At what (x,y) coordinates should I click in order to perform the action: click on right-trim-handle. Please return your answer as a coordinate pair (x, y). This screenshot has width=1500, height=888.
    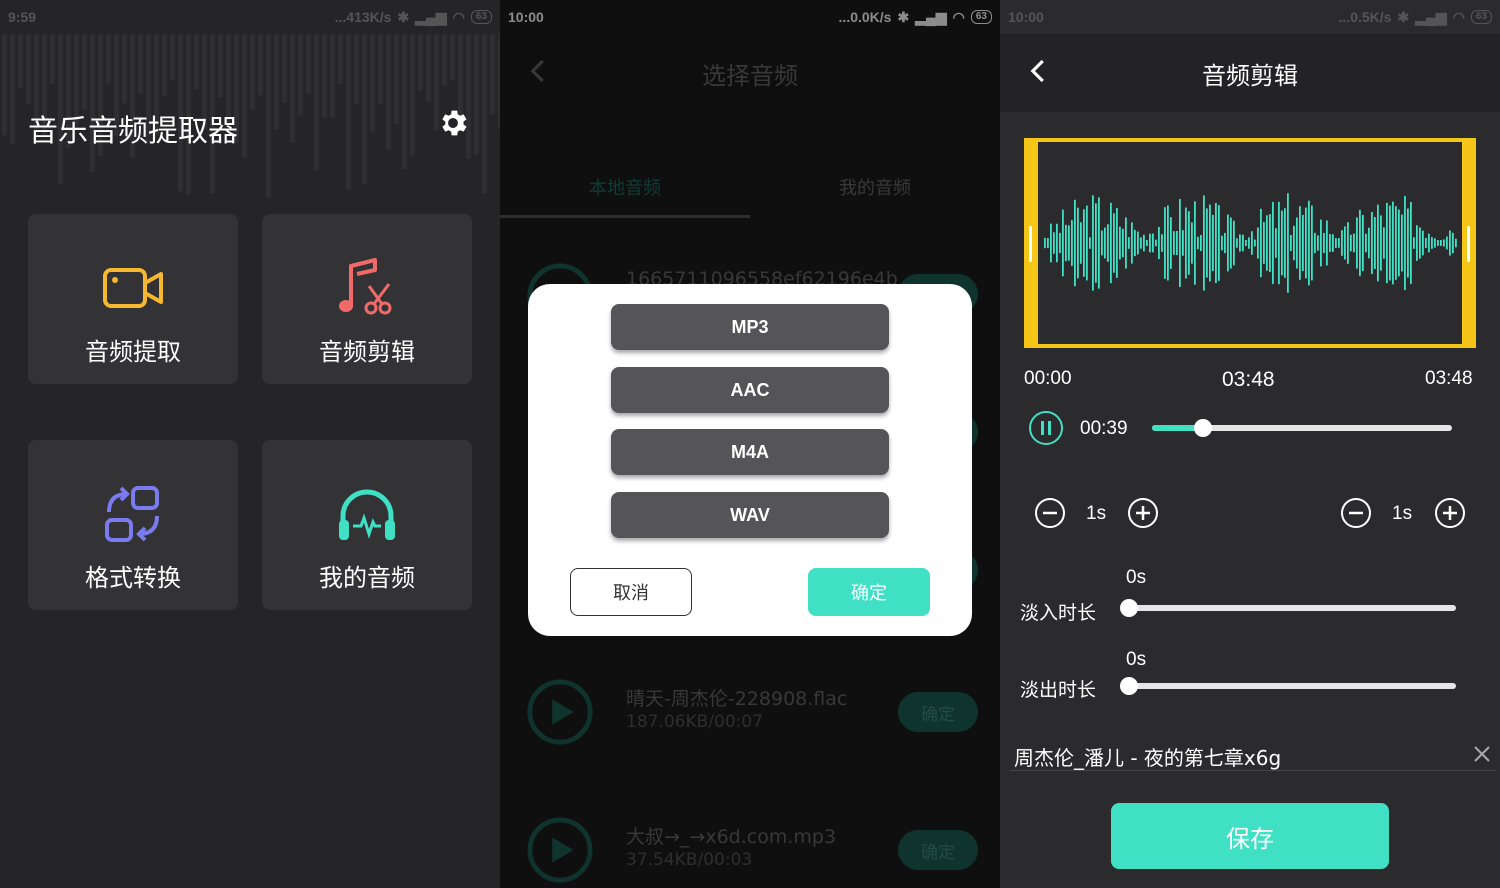
    Looking at the image, I should click on (1468, 244).